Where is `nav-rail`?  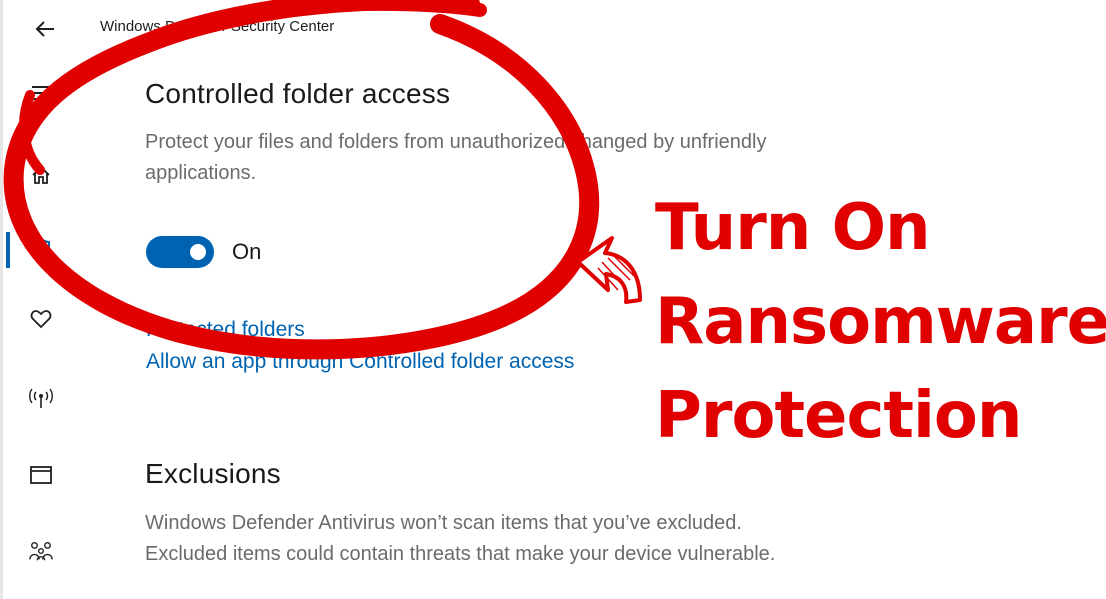 nav-rail is located at coordinates (45, 299).